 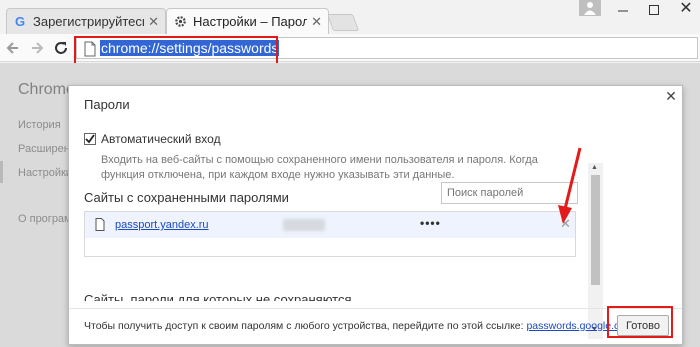 What do you see at coordinates (570, 185) in the screenshot?
I see `annotation-arrow` at bounding box center [570, 185].